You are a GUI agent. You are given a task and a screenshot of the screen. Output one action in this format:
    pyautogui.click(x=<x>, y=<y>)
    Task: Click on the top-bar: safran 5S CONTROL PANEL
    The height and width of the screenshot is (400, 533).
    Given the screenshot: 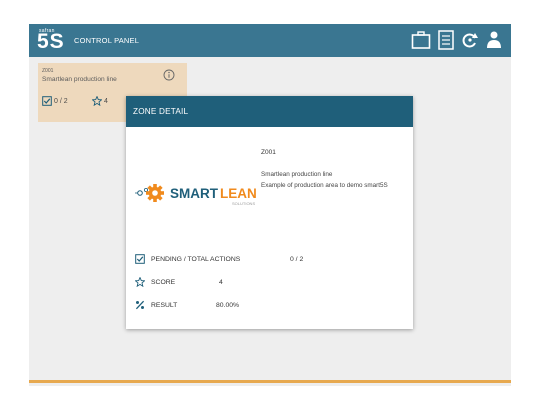 What is the action you would take?
    pyautogui.click(x=270, y=40)
    